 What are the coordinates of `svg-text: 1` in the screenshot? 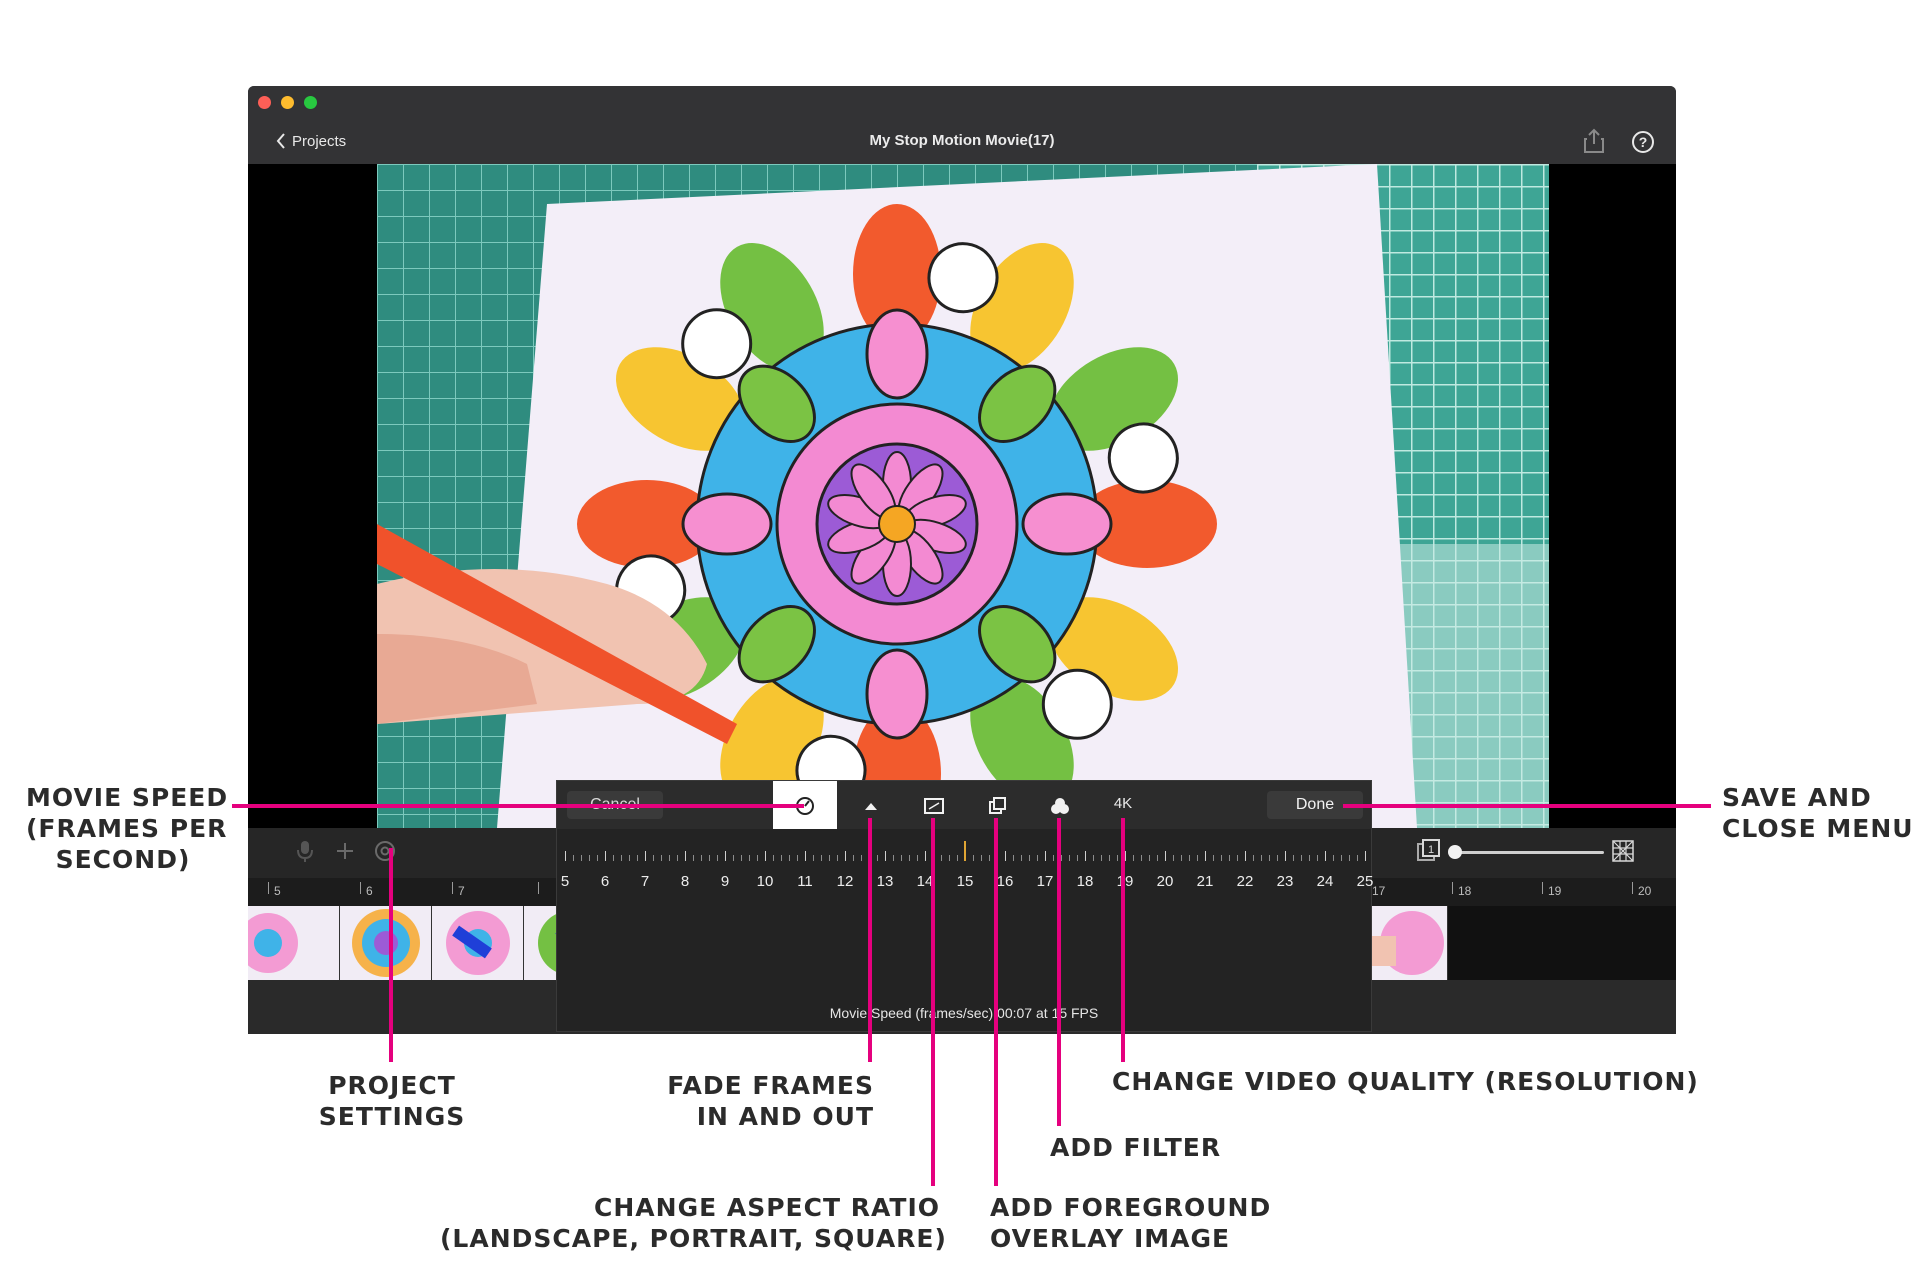 It's located at (1431, 850).